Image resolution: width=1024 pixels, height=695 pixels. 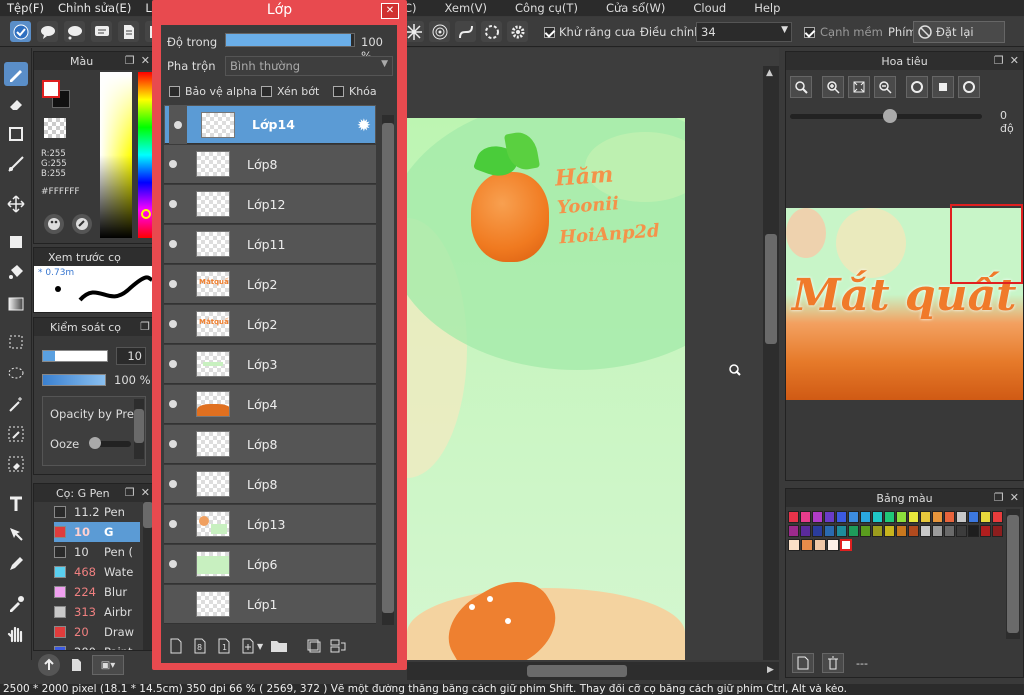 I want to click on zoom-plus-icon, so click(x=833, y=87).